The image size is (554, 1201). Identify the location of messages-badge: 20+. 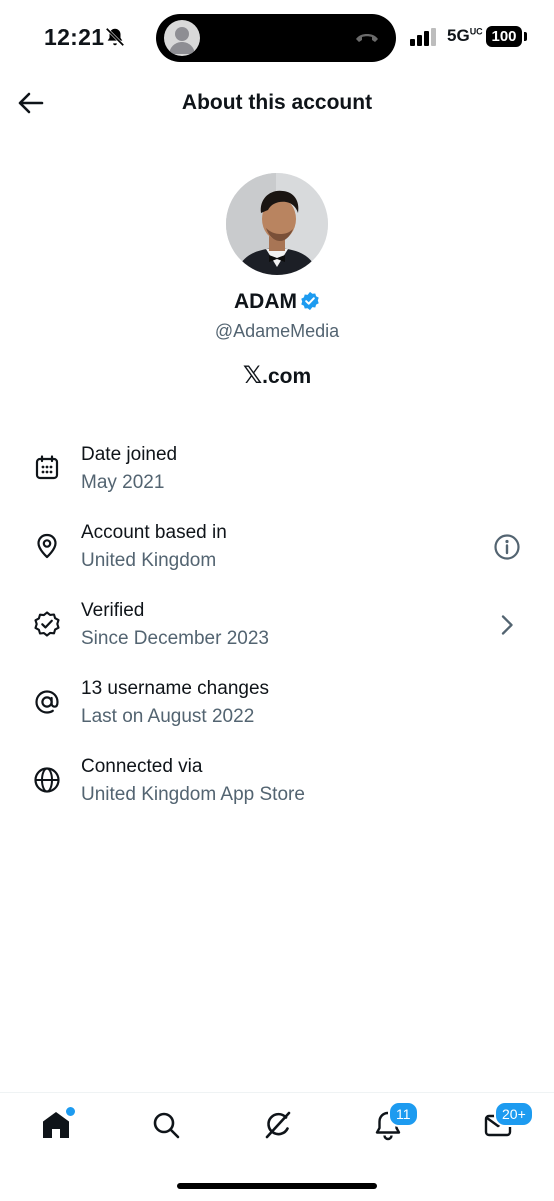
(514, 1114).